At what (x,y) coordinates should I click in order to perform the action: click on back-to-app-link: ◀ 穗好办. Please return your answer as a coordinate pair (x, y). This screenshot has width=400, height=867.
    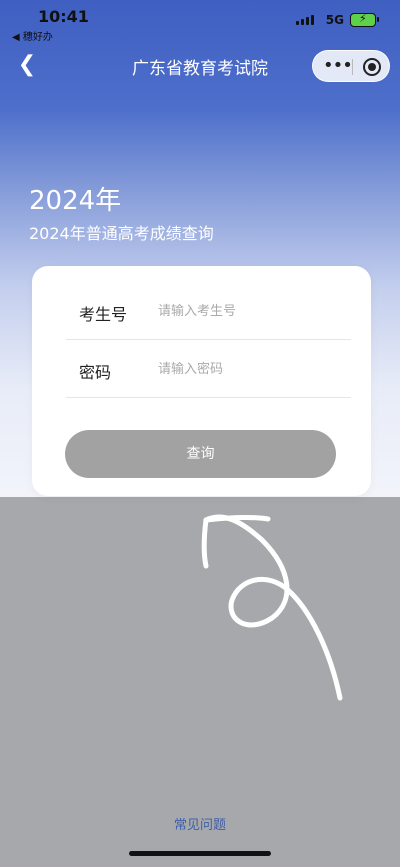
    Looking at the image, I should click on (32, 35).